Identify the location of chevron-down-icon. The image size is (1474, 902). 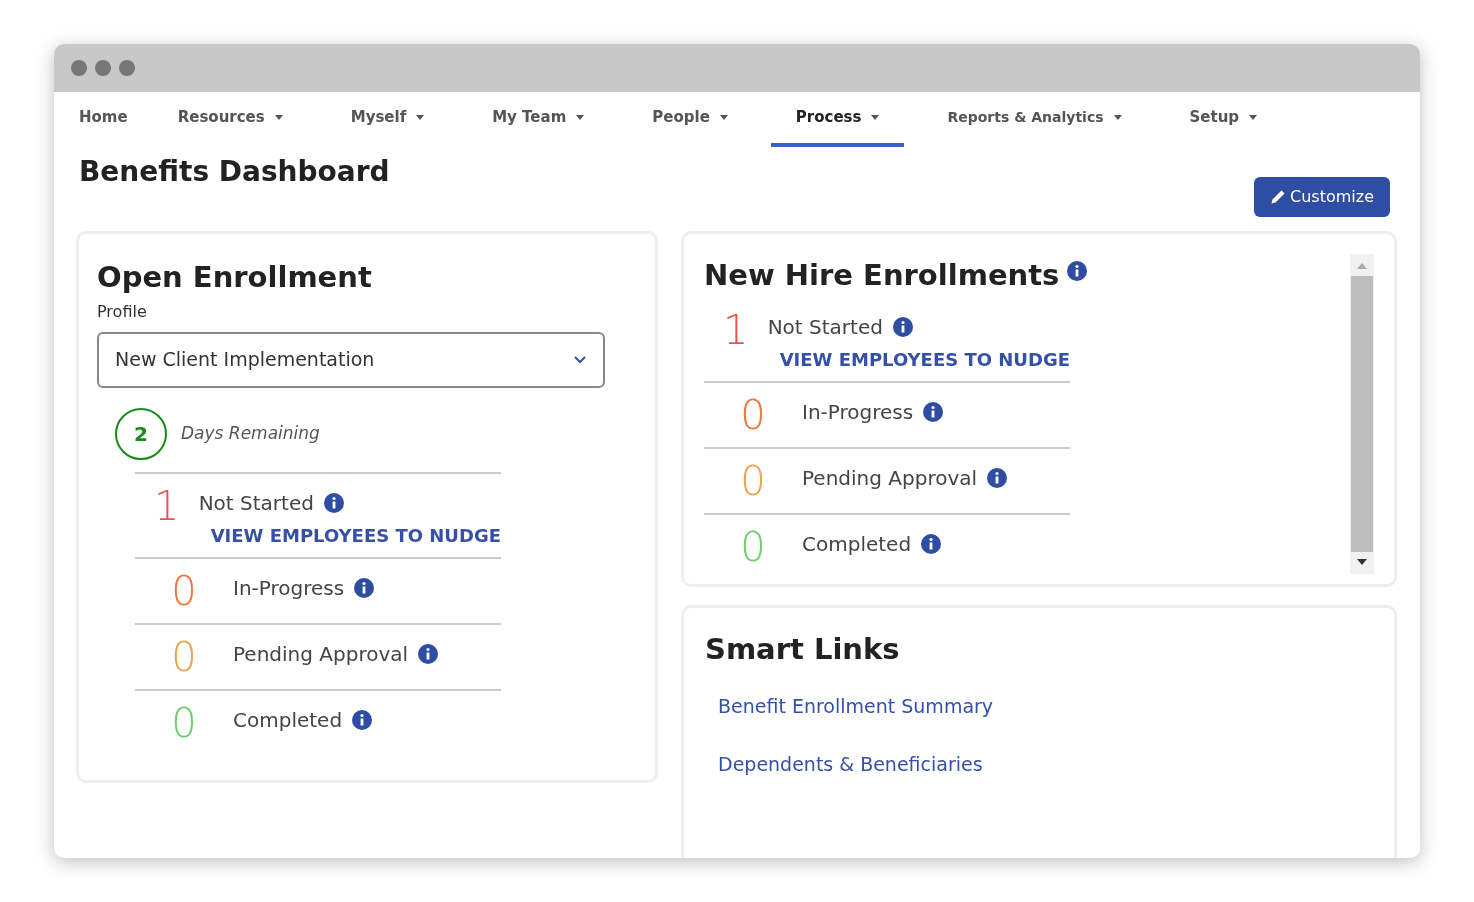
(580, 359).